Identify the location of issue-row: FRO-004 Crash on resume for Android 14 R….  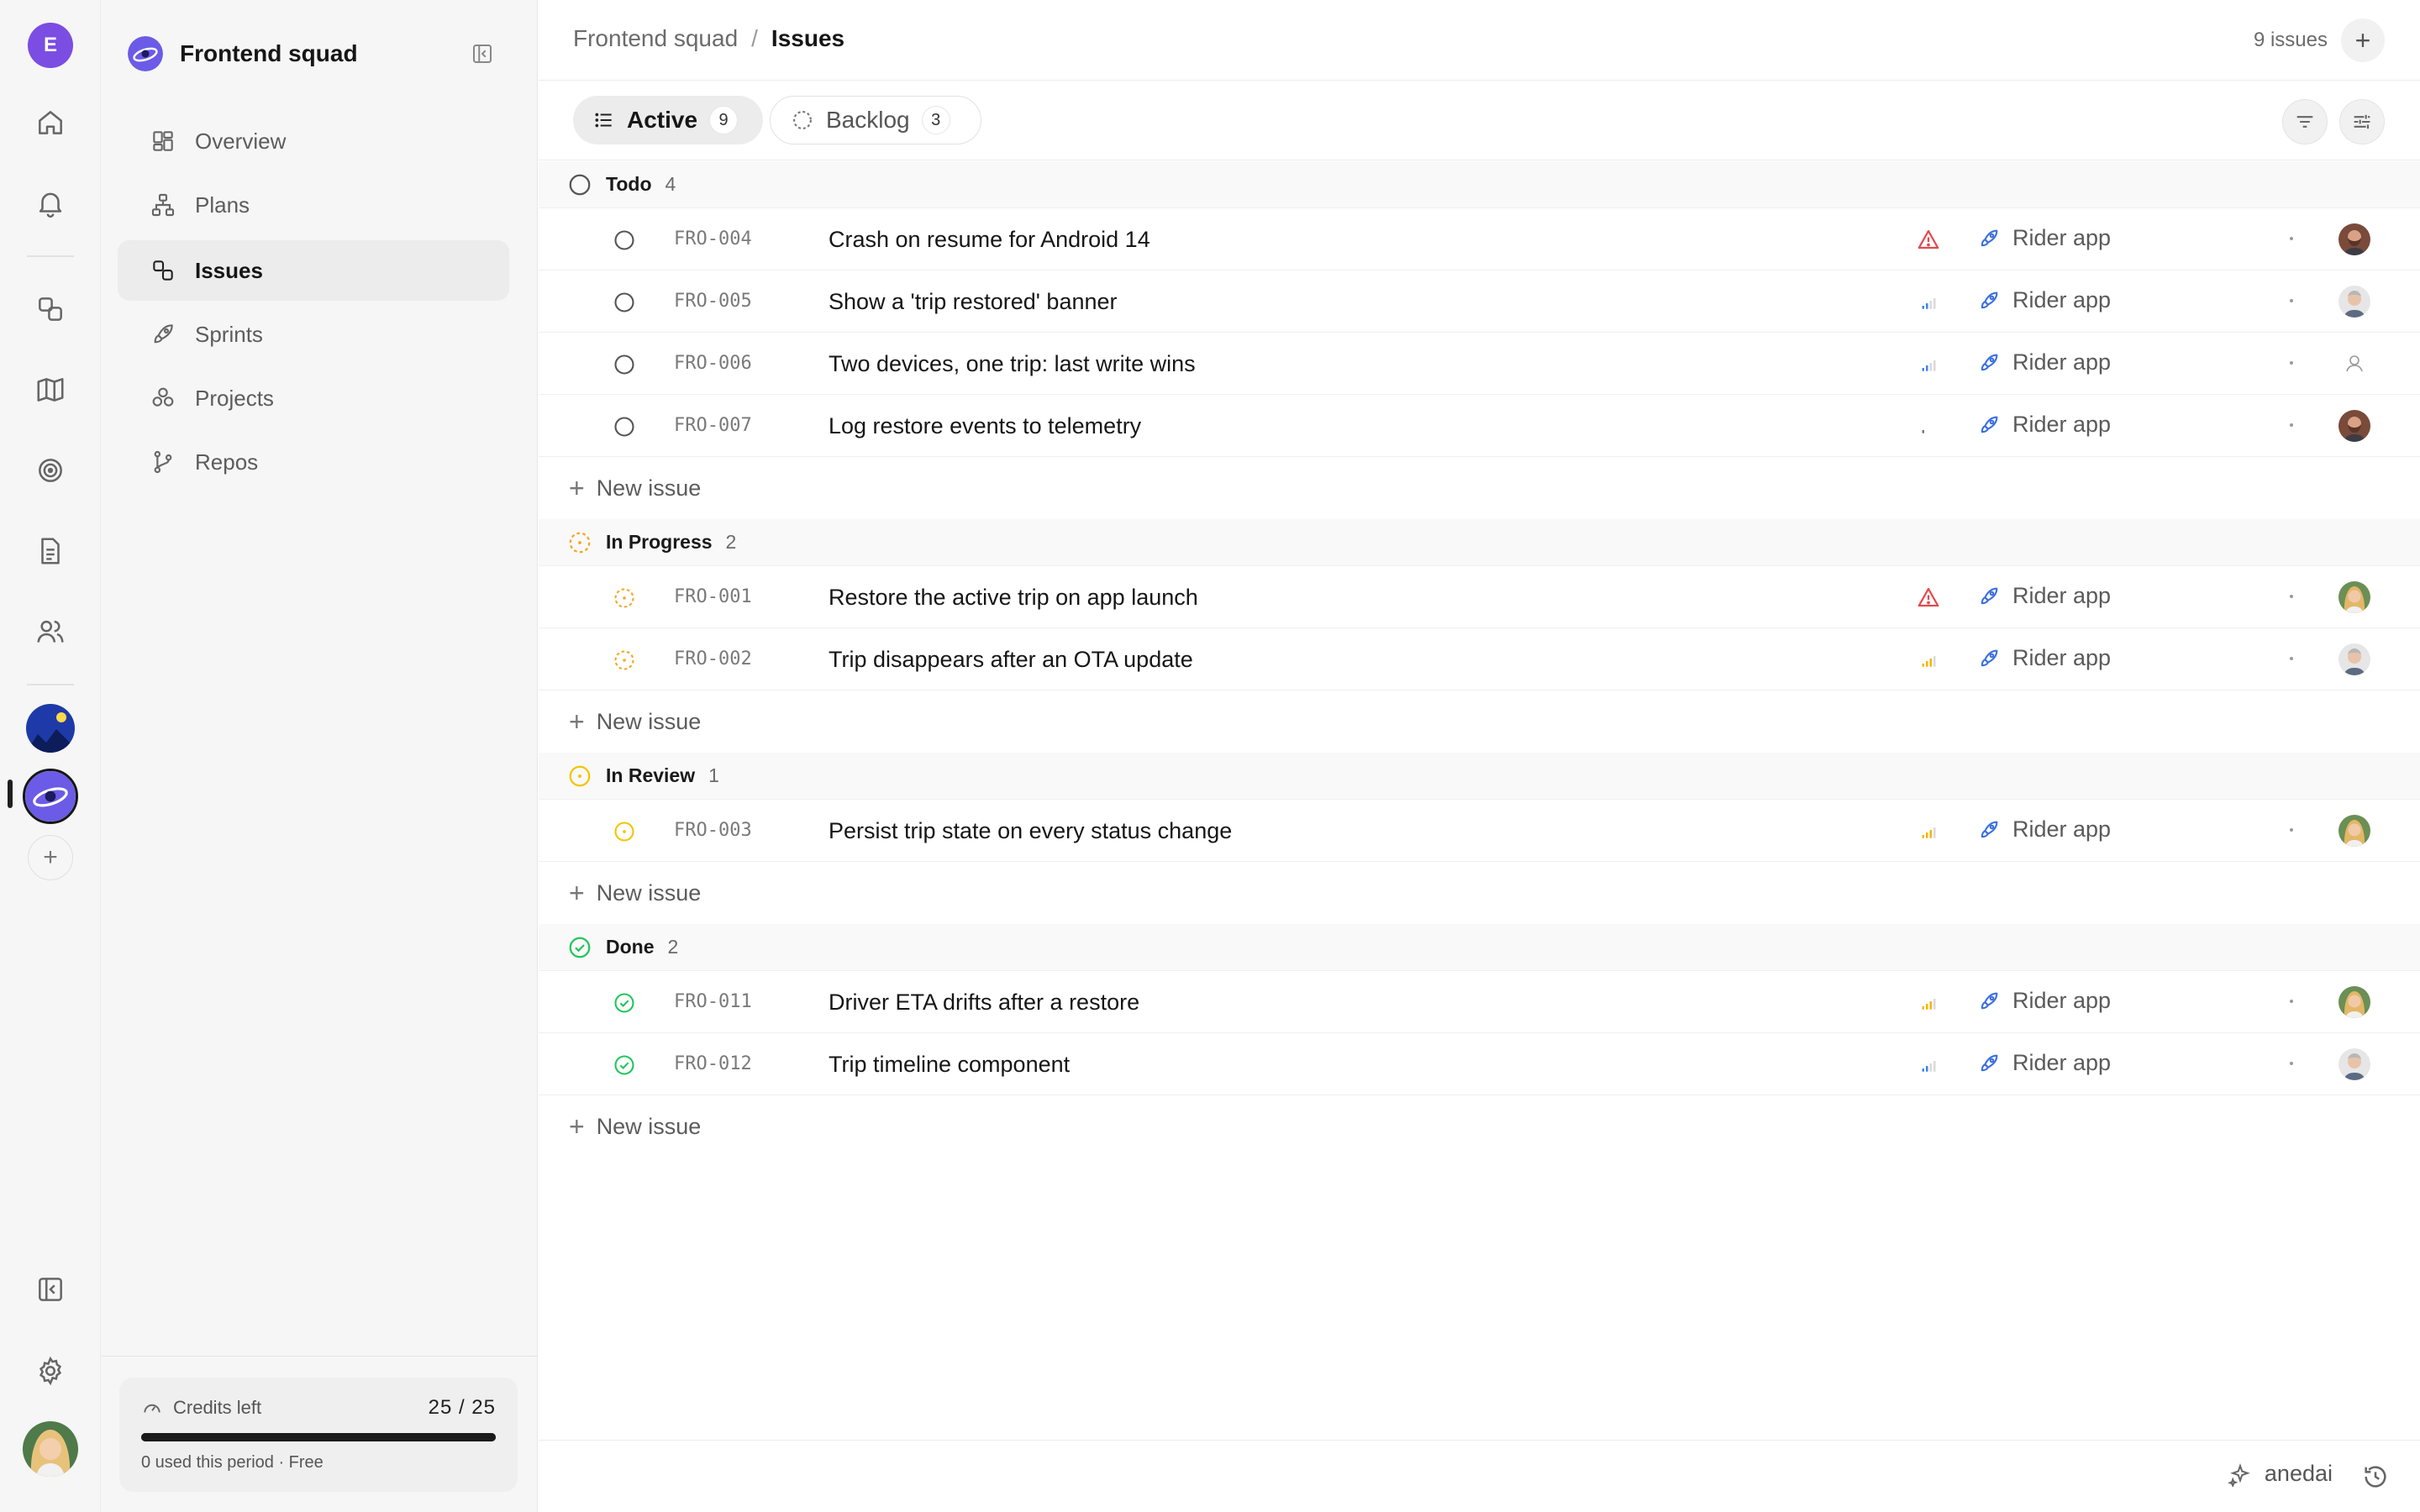
(1479, 239).